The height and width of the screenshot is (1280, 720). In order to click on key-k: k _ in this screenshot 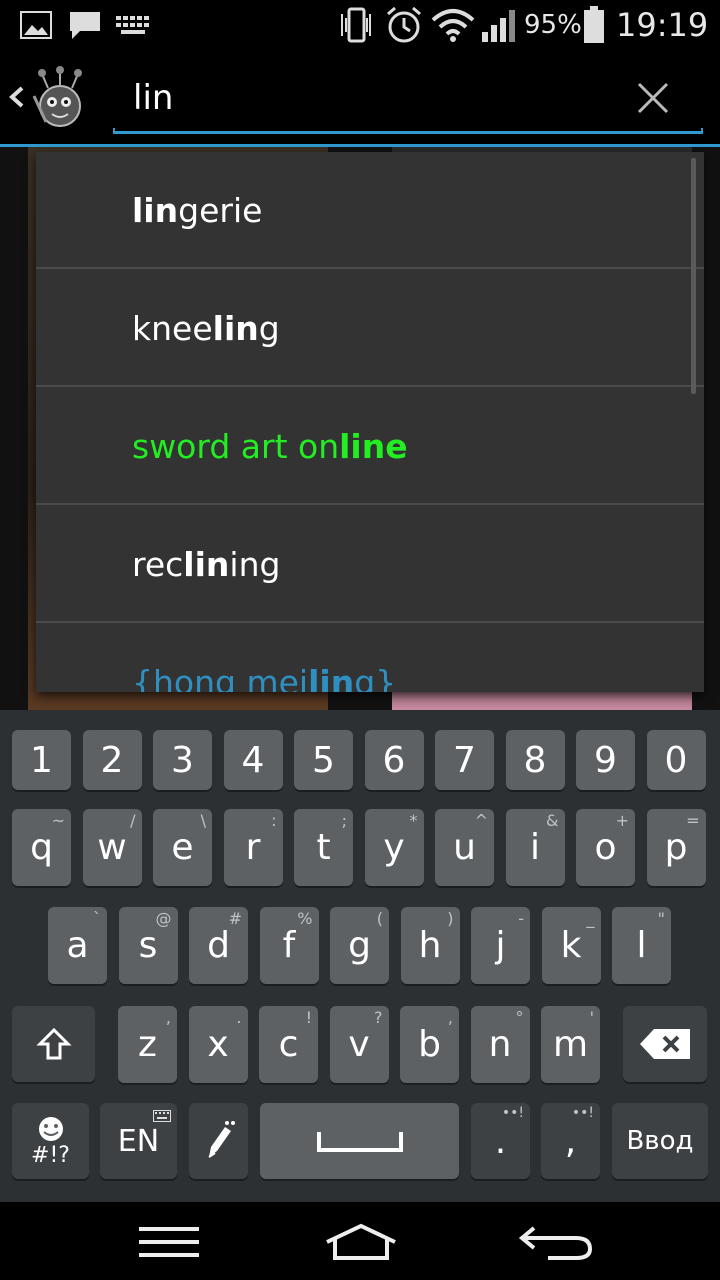, I will do `click(571, 945)`.